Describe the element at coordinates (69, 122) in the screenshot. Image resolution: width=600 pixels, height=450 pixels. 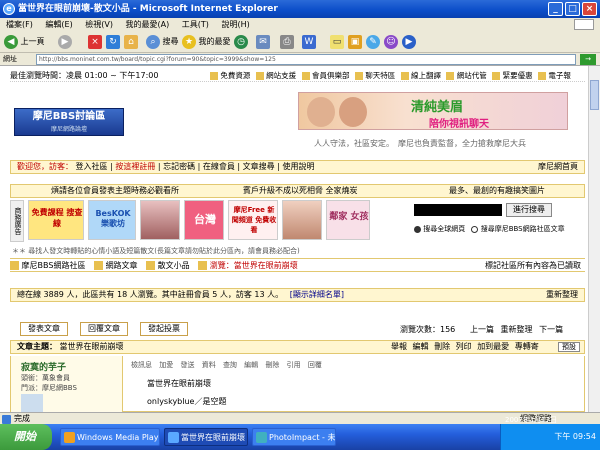
I see `site-logo: 摩尼BBS討論區 摩尼網路論壇` at that location.